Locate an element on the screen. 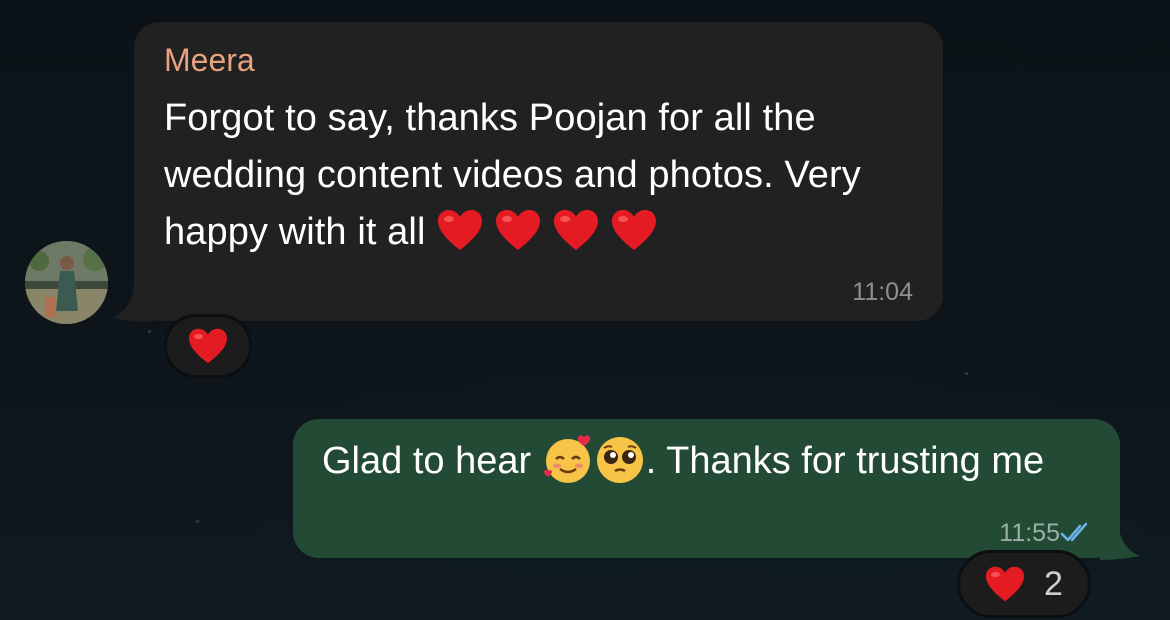 The image size is (1170, 620). message-reaction: 2 is located at coordinates (1024, 584).